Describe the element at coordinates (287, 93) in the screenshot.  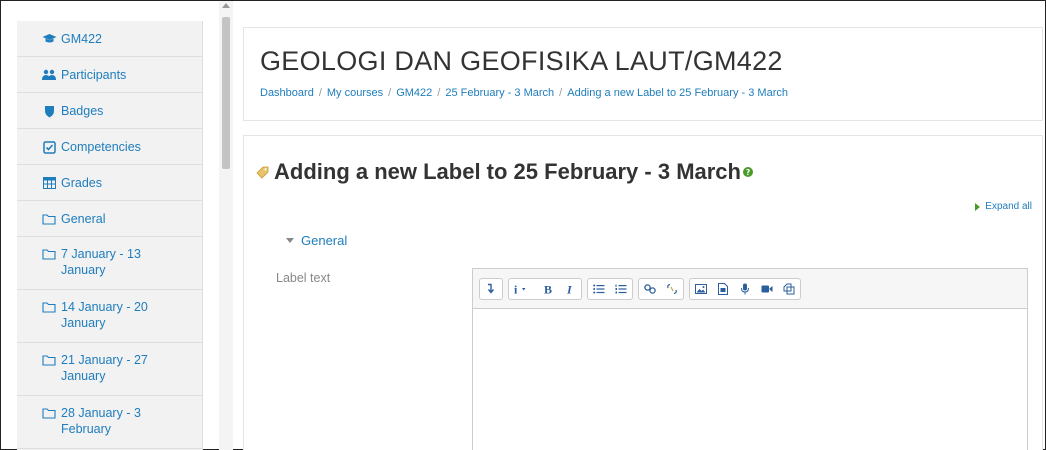
I see `breadcrumb-dashboard: Dashboard` at that location.